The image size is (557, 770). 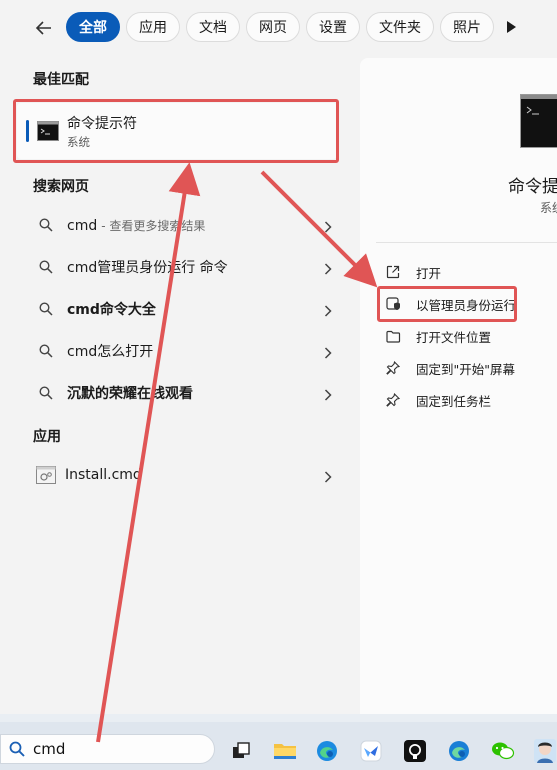 I want to click on web-search-heading: 搜索网页, so click(x=61, y=187).